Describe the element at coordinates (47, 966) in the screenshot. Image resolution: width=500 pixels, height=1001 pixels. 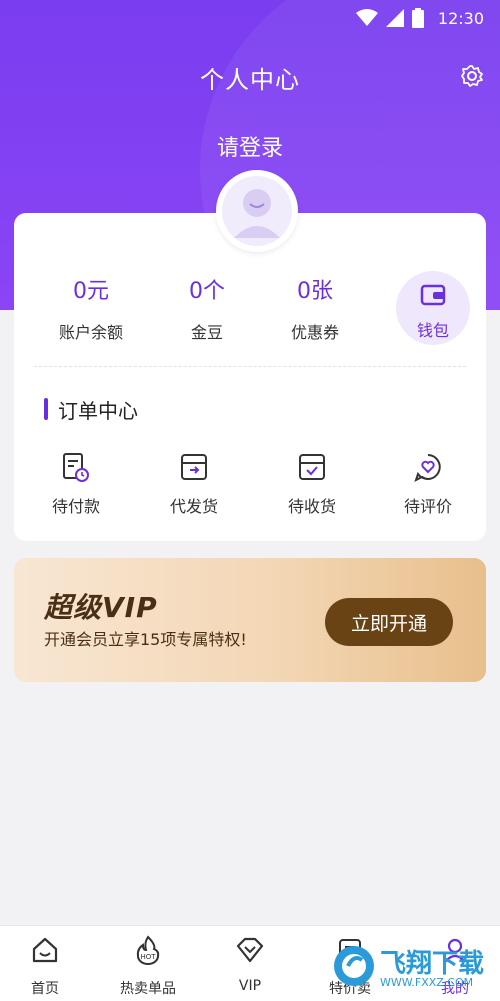
I see `tab-home: 首页` at that location.